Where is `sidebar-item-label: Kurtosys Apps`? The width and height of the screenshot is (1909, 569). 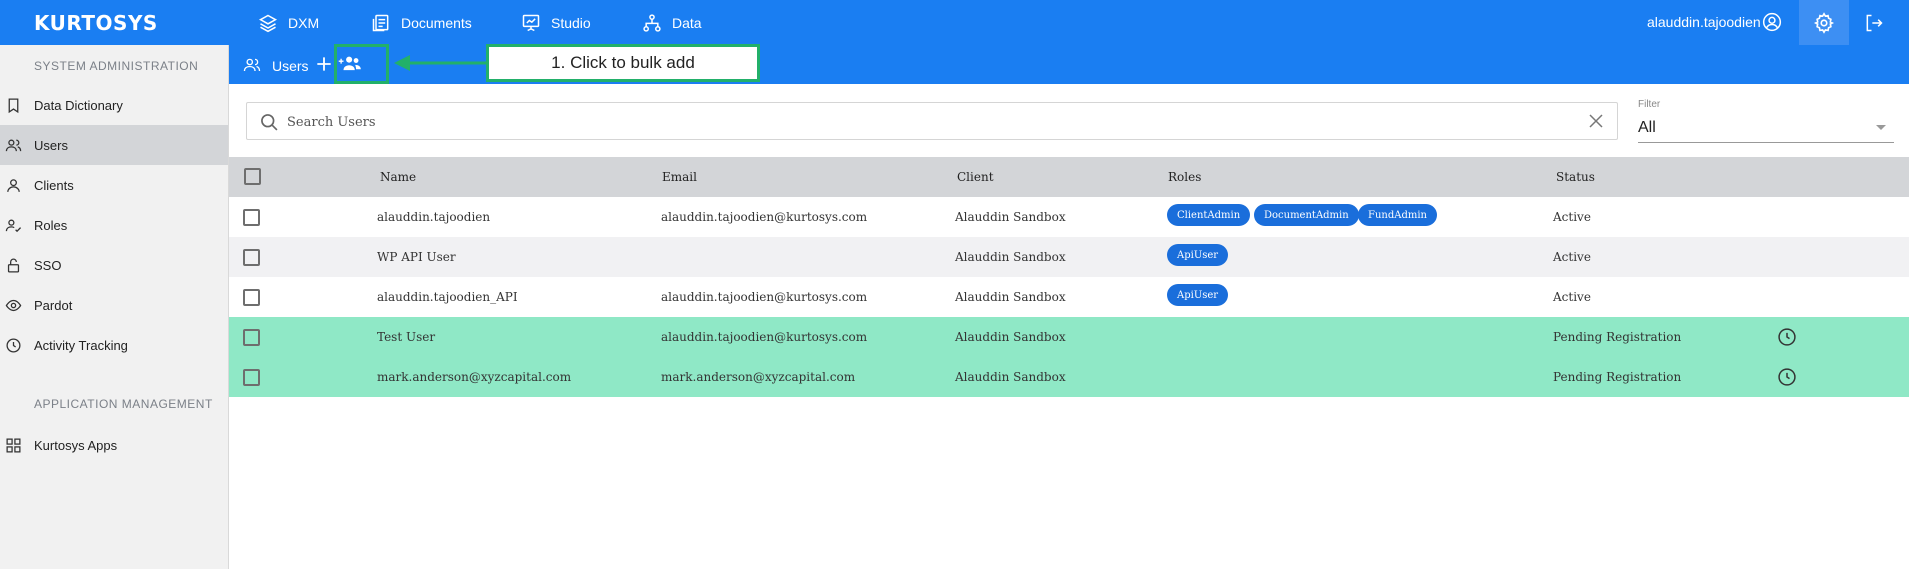
sidebar-item-label: Kurtosys Apps is located at coordinates (76, 445).